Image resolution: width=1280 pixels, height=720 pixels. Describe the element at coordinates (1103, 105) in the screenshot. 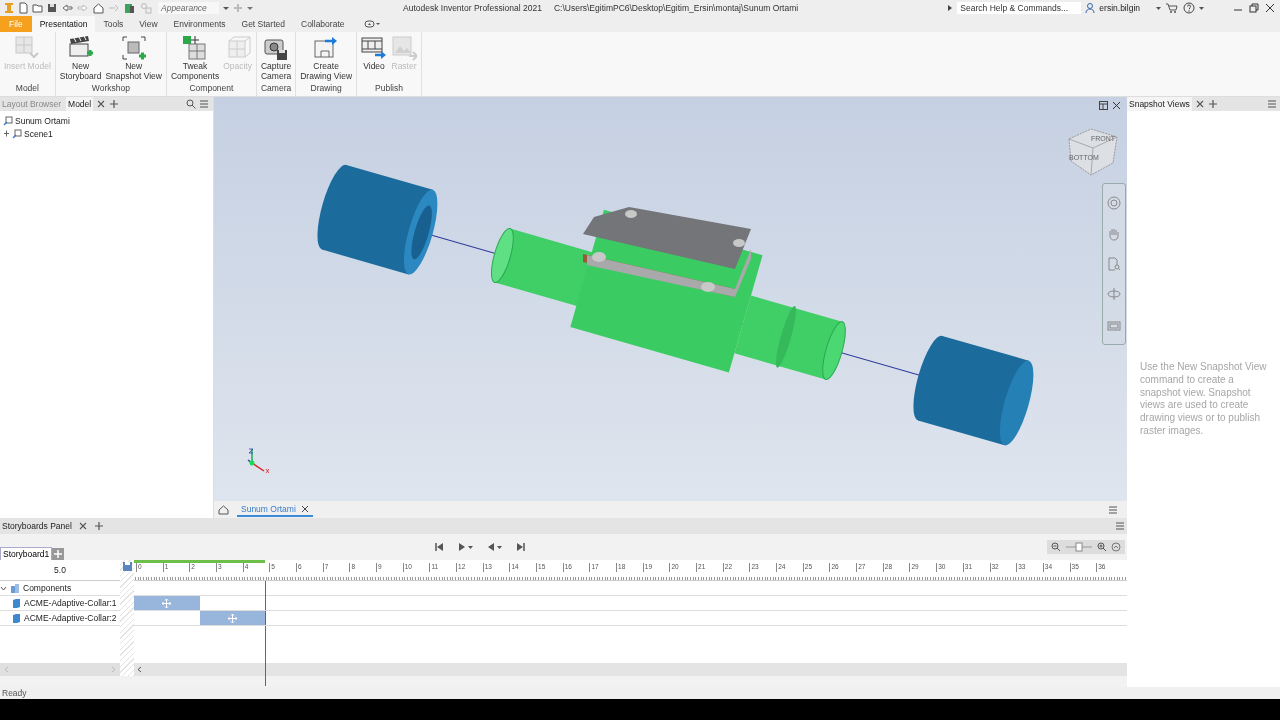

I see `layout-icon` at that location.